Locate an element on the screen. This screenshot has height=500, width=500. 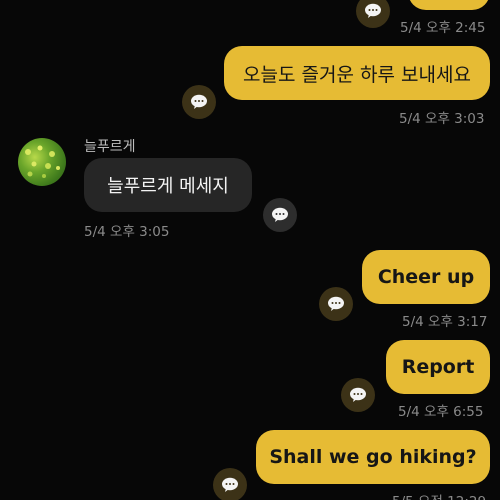
message-text: Shall we go hiking? is located at coordinates (373, 457).